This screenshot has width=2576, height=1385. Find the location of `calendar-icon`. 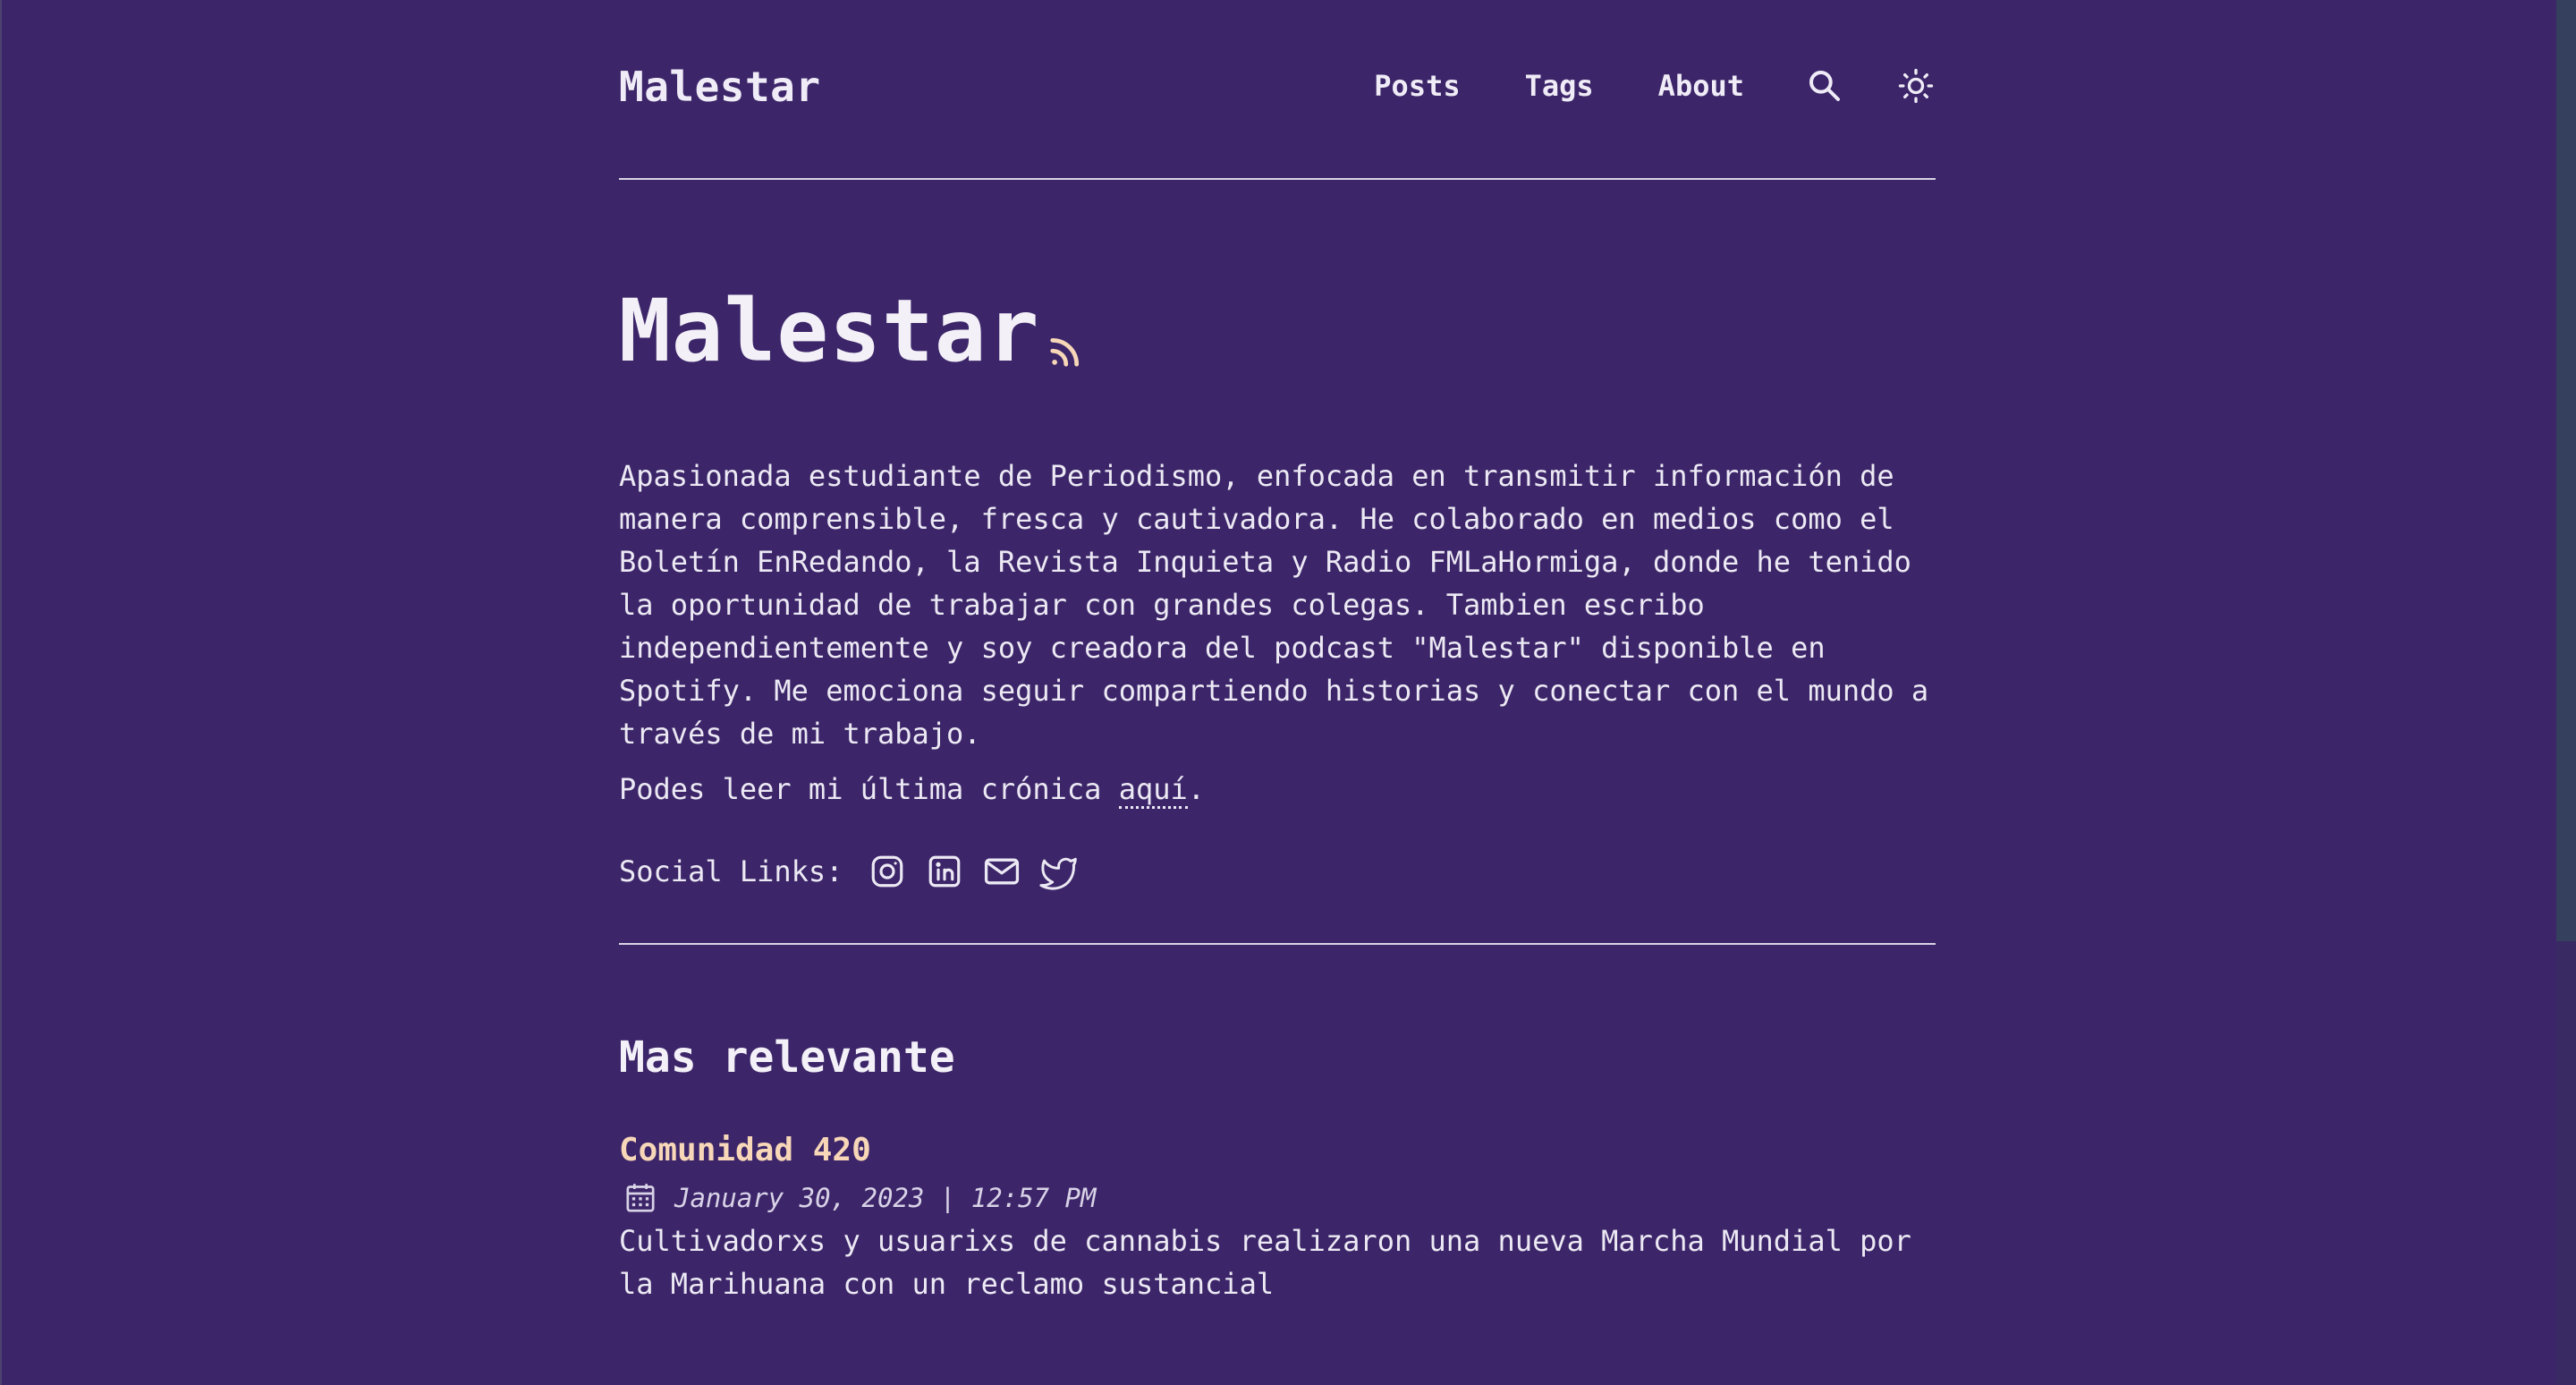

calendar-icon is located at coordinates (640, 1198).